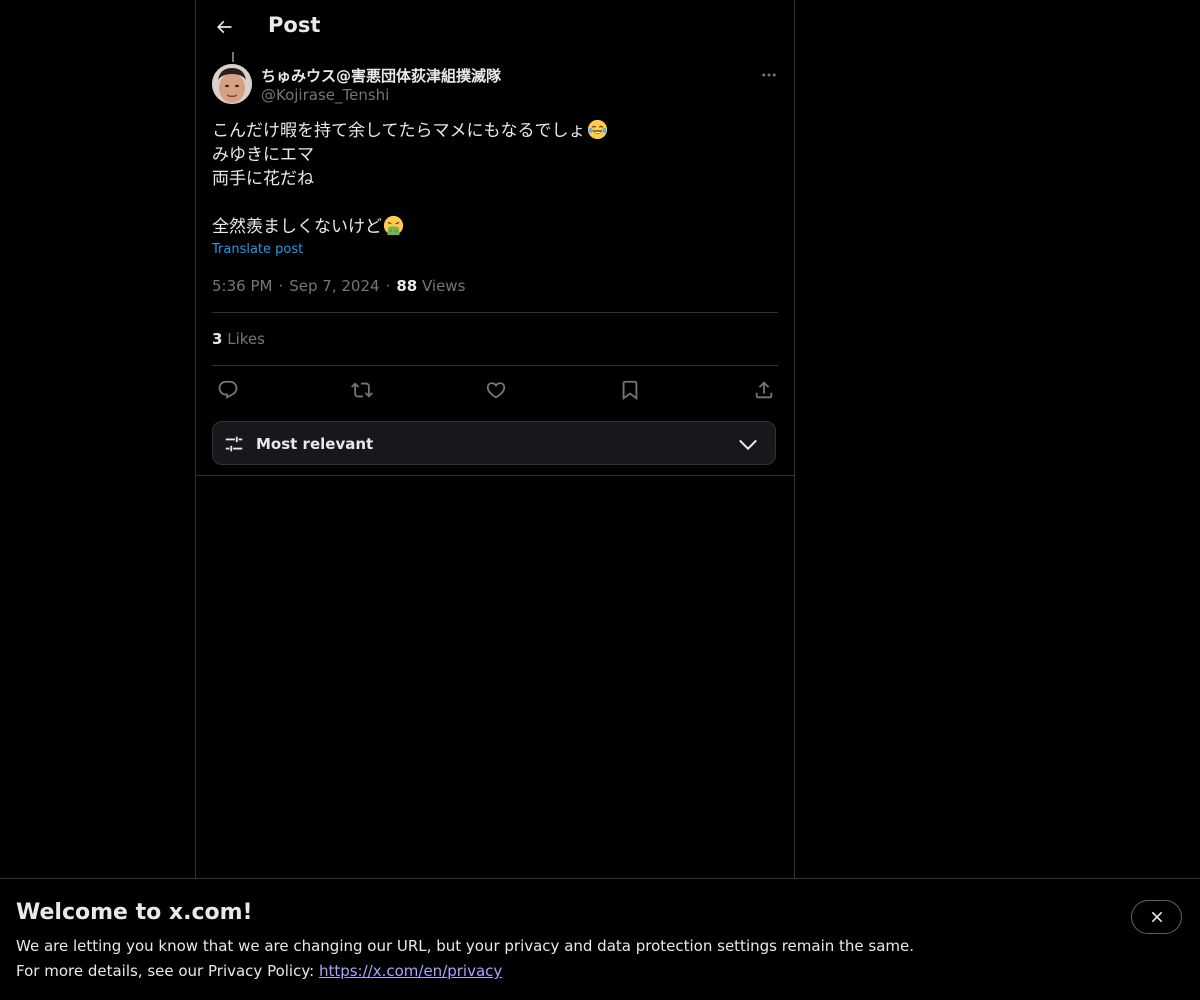  I want to click on more-options-button, so click(769, 75).